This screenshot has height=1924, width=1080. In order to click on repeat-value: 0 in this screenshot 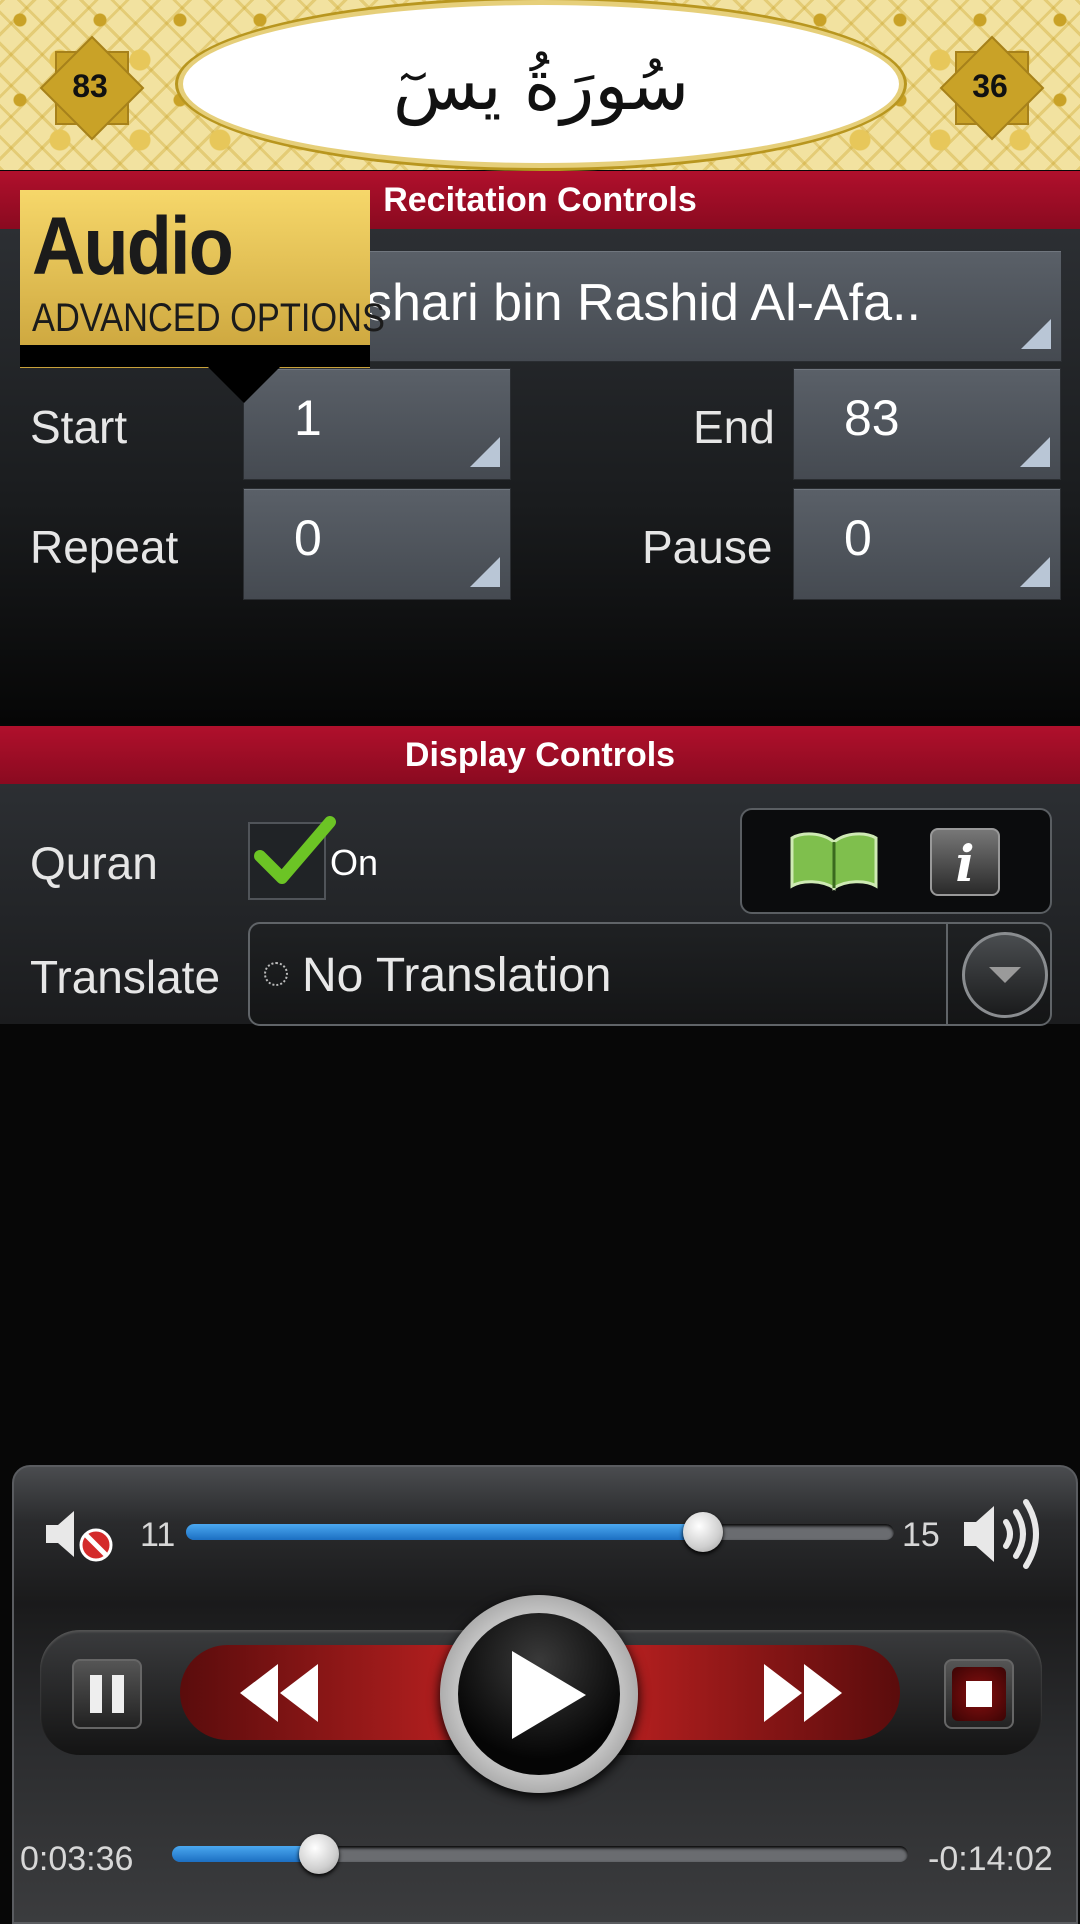, I will do `click(308, 538)`.